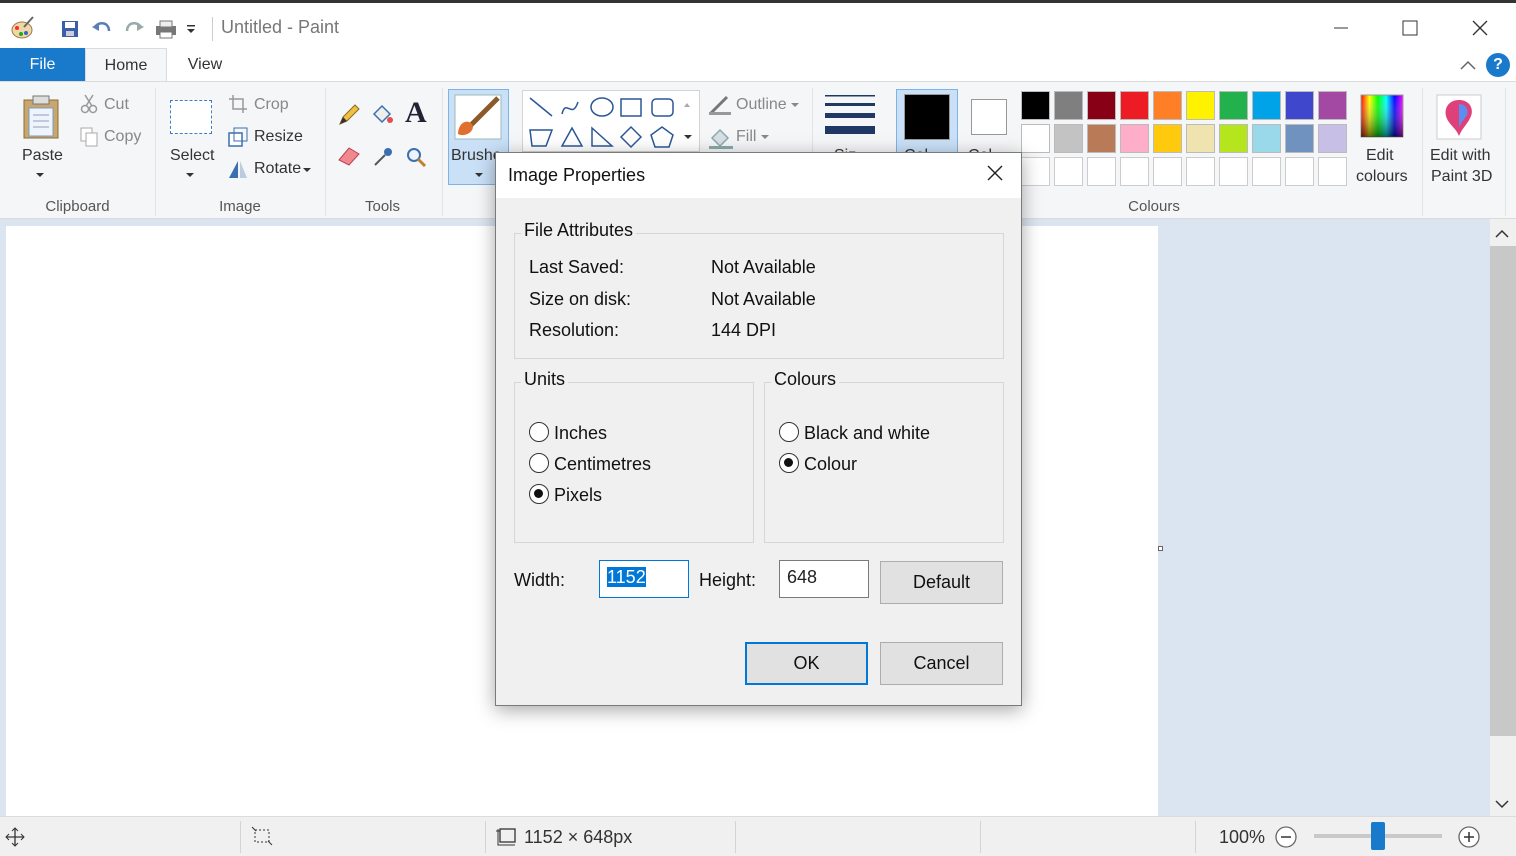 Image resolution: width=1516 pixels, height=856 pixels. What do you see at coordinates (479, 175) in the screenshot?
I see `brushes-dropdown-icon` at bounding box center [479, 175].